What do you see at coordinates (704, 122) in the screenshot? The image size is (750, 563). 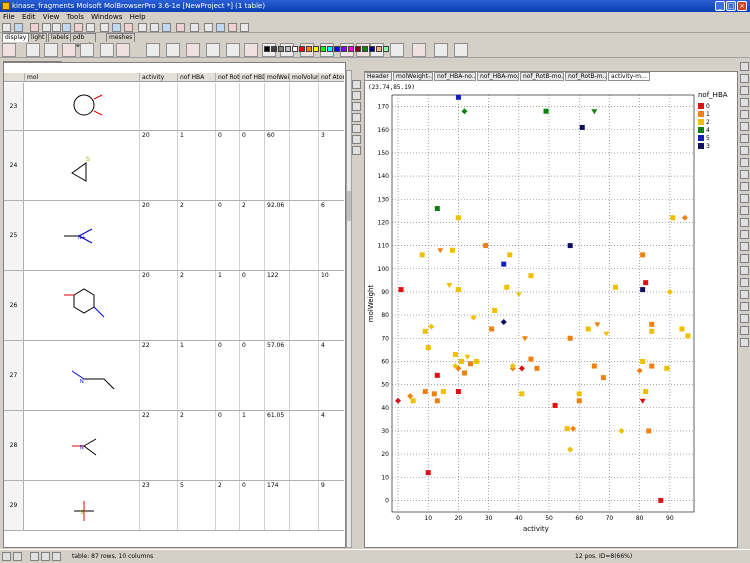 I see `legend-item: 2` at bounding box center [704, 122].